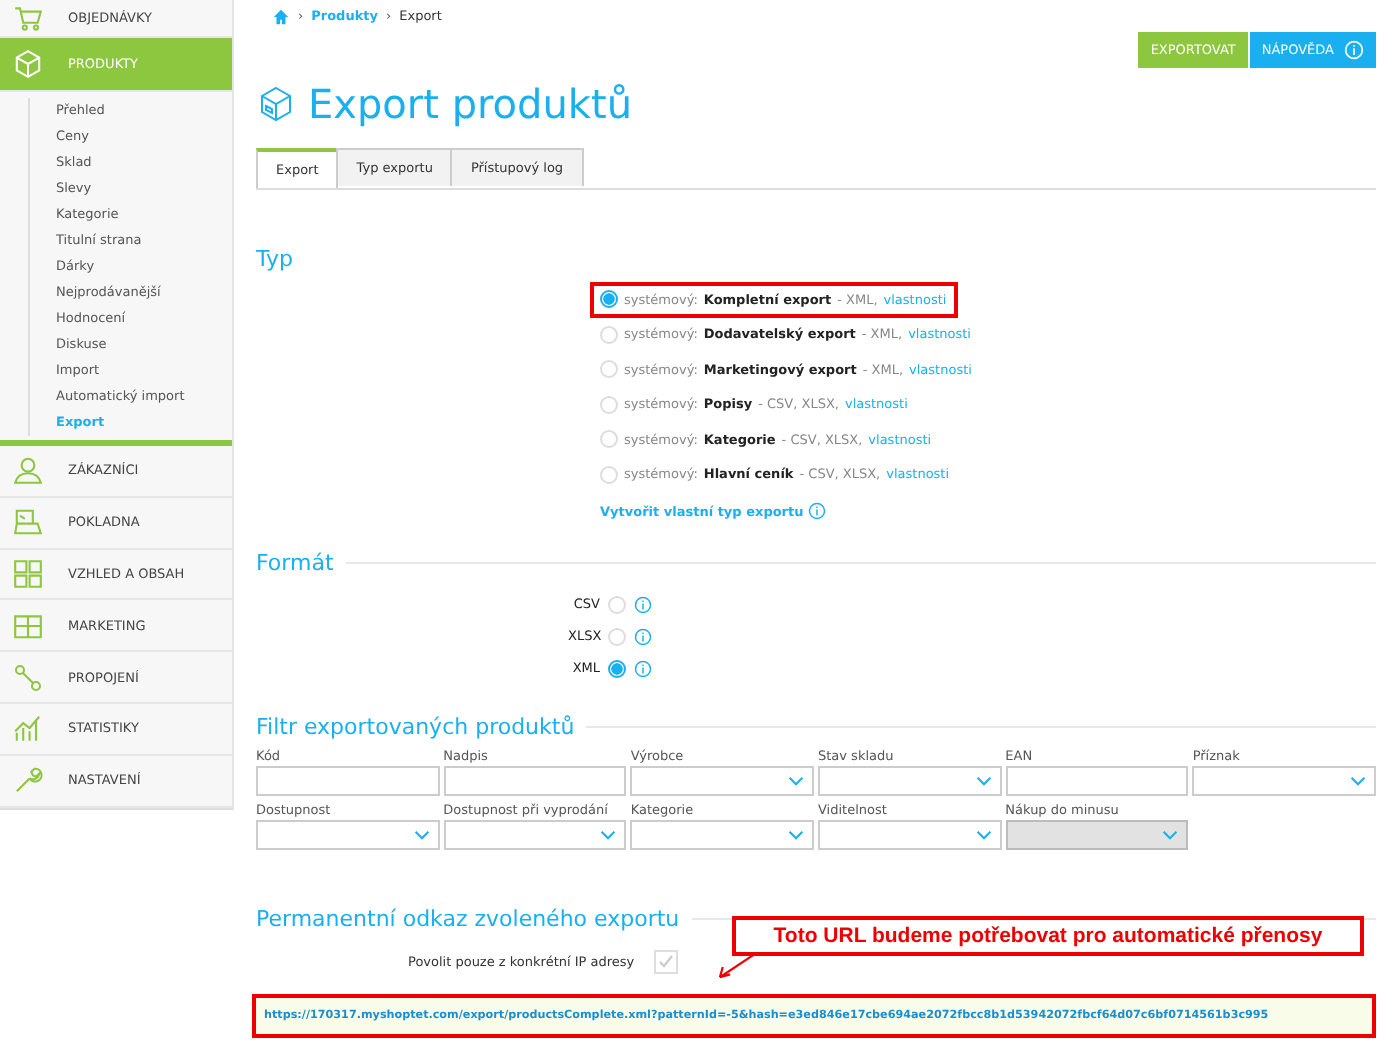 This screenshot has width=1400, height=1054. What do you see at coordinates (468, 919) in the screenshot?
I see `section-heading: Permanentní odkaz zvoleného exportu` at bounding box center [468, 919].